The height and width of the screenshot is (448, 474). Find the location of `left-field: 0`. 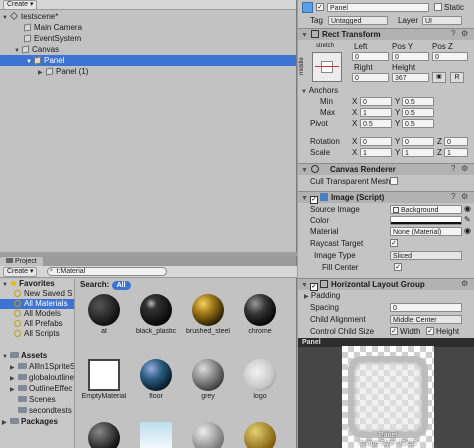

left-field: 0 is located at coordinates (370, 56).